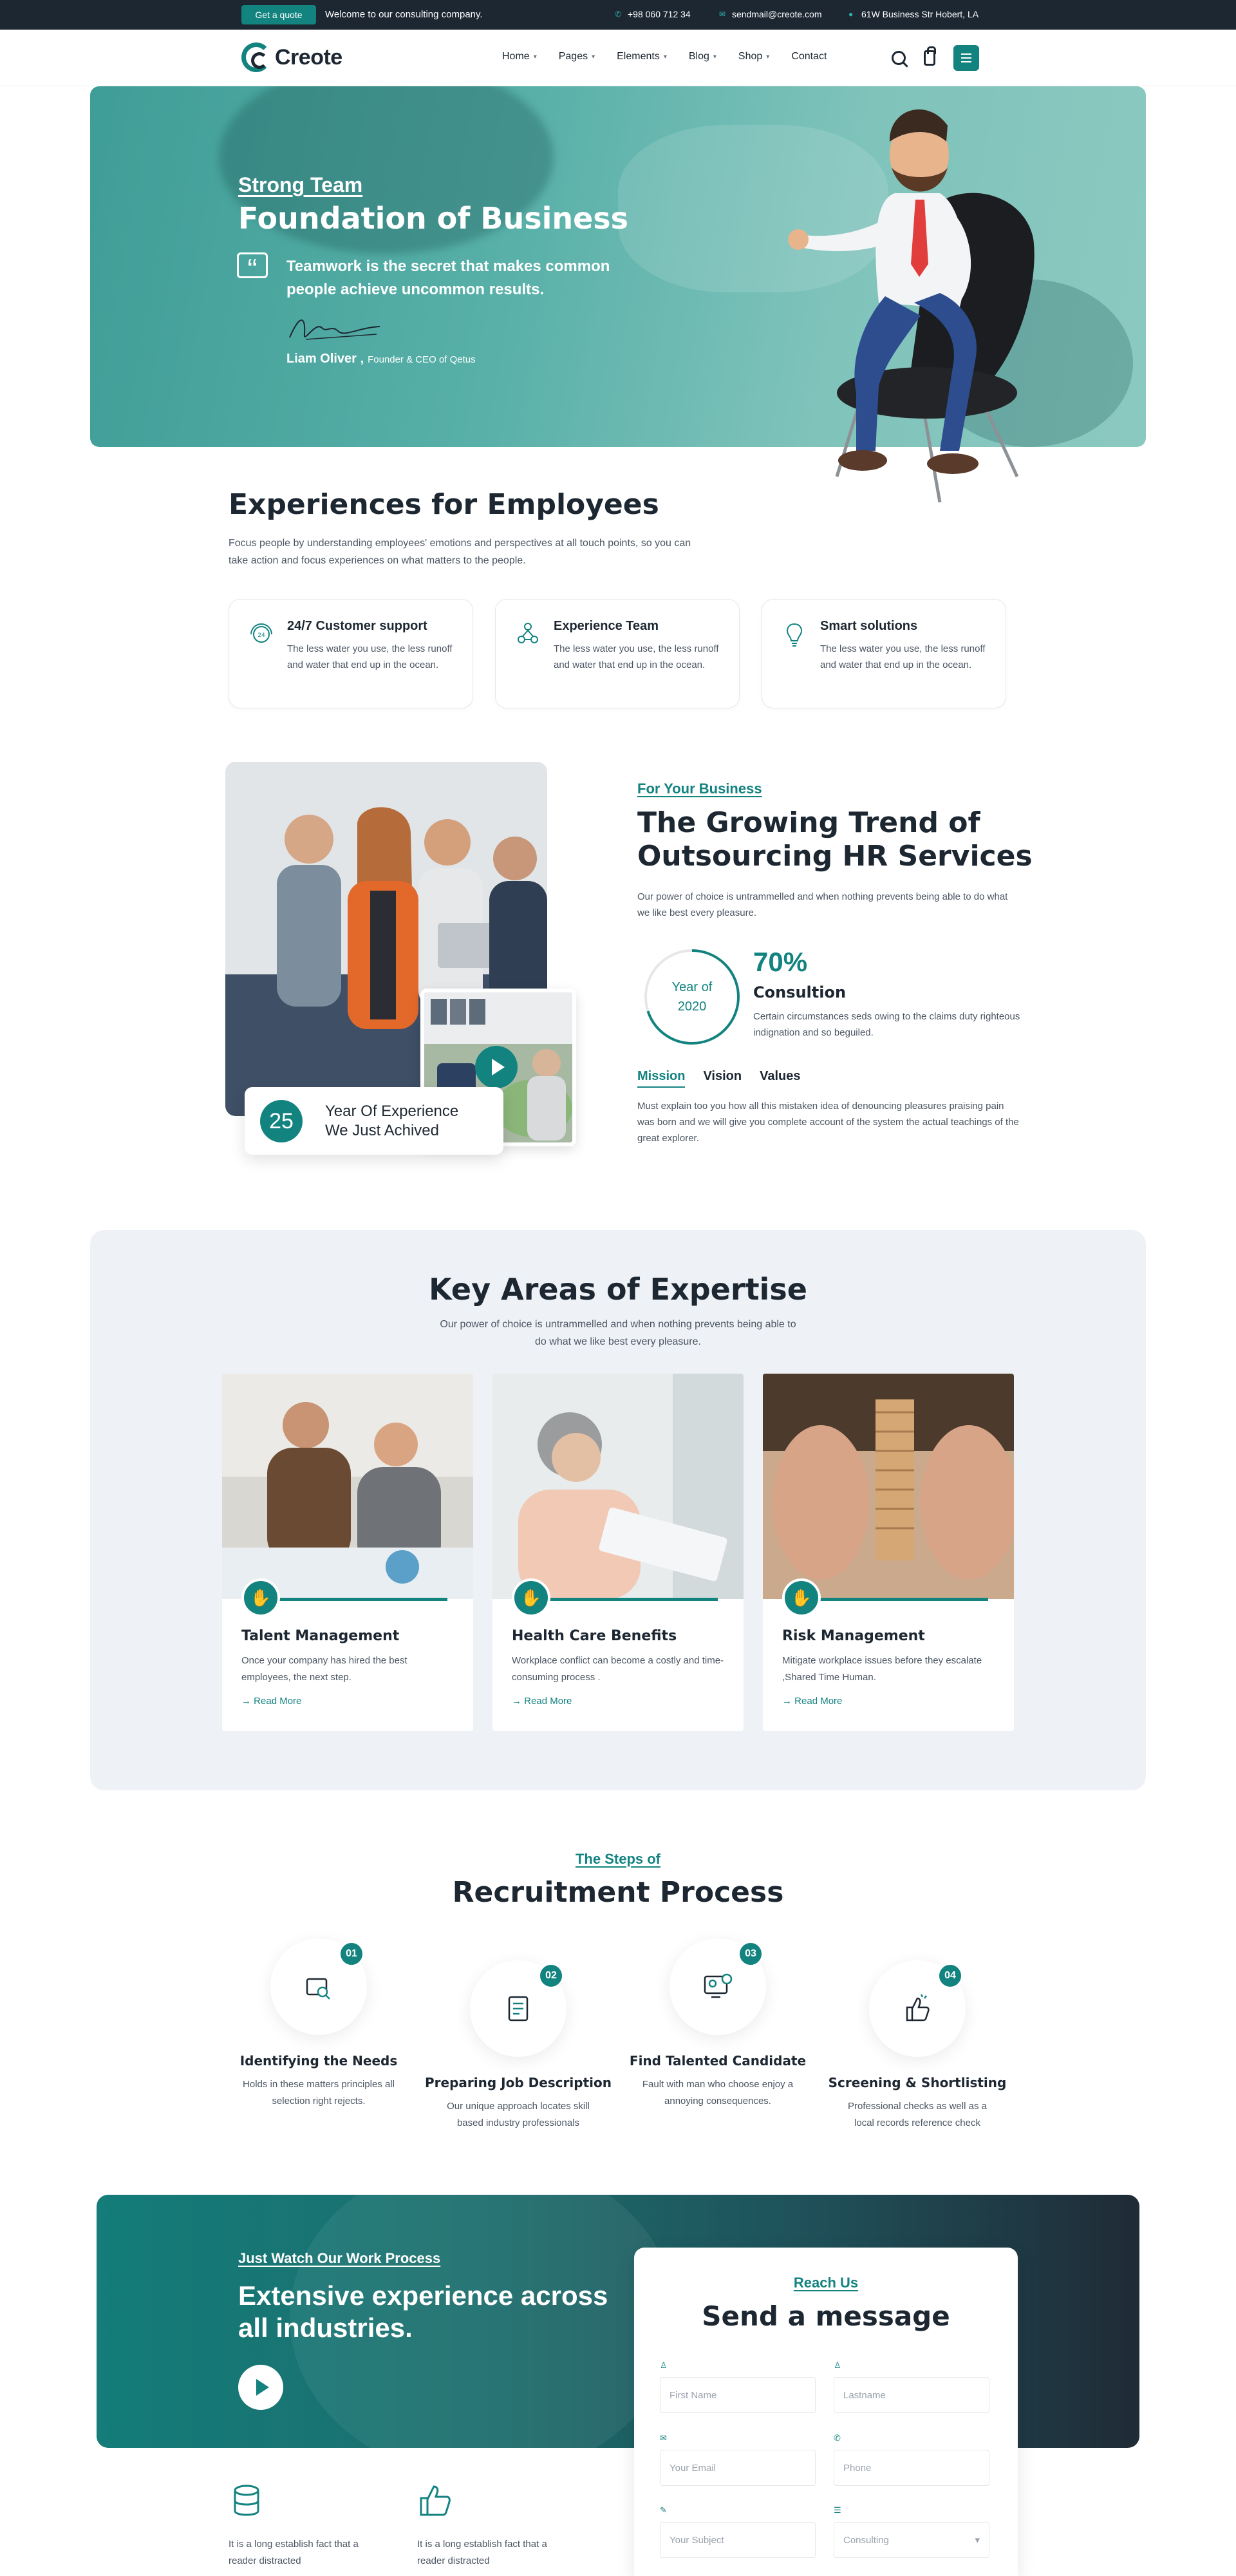 Image resolution: width=1236 pixels, height=2576 pixels. What do you see at coordinates (577, 56) in the screenshot?
I see `nav-item-pages: Pages ▾` at bounding box center [577, 56].